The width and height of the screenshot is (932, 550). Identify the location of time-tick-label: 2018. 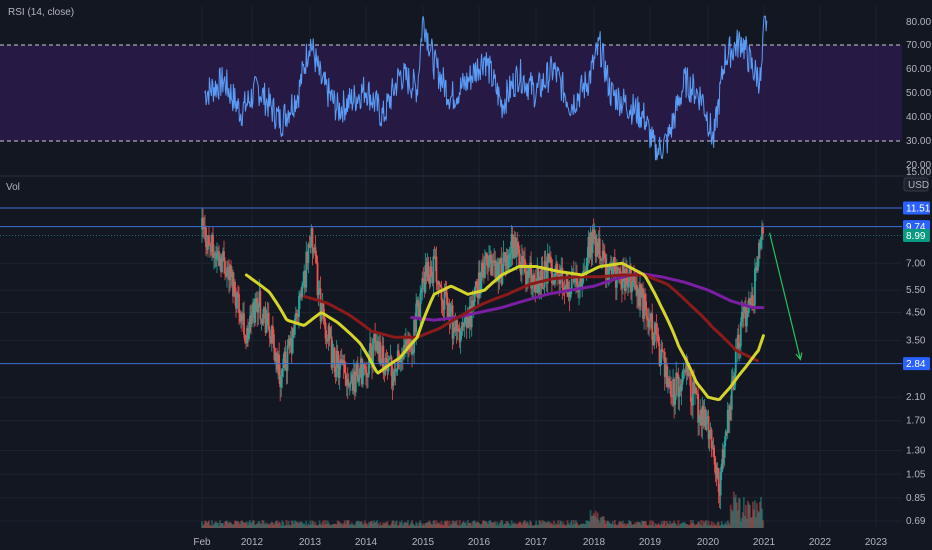
(594, 542).